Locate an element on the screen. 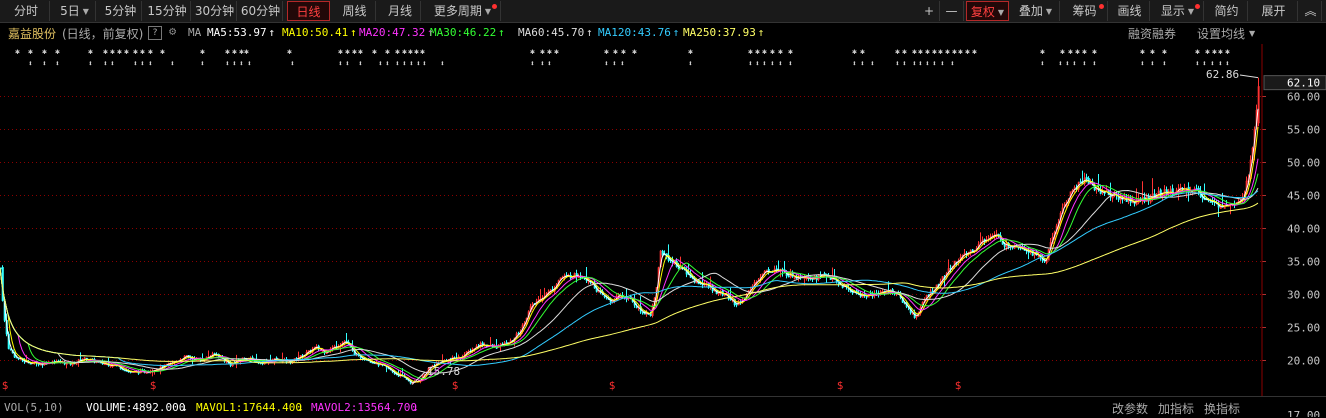  y-tick-label: 30.00 is located at coordinates (1303, 295).